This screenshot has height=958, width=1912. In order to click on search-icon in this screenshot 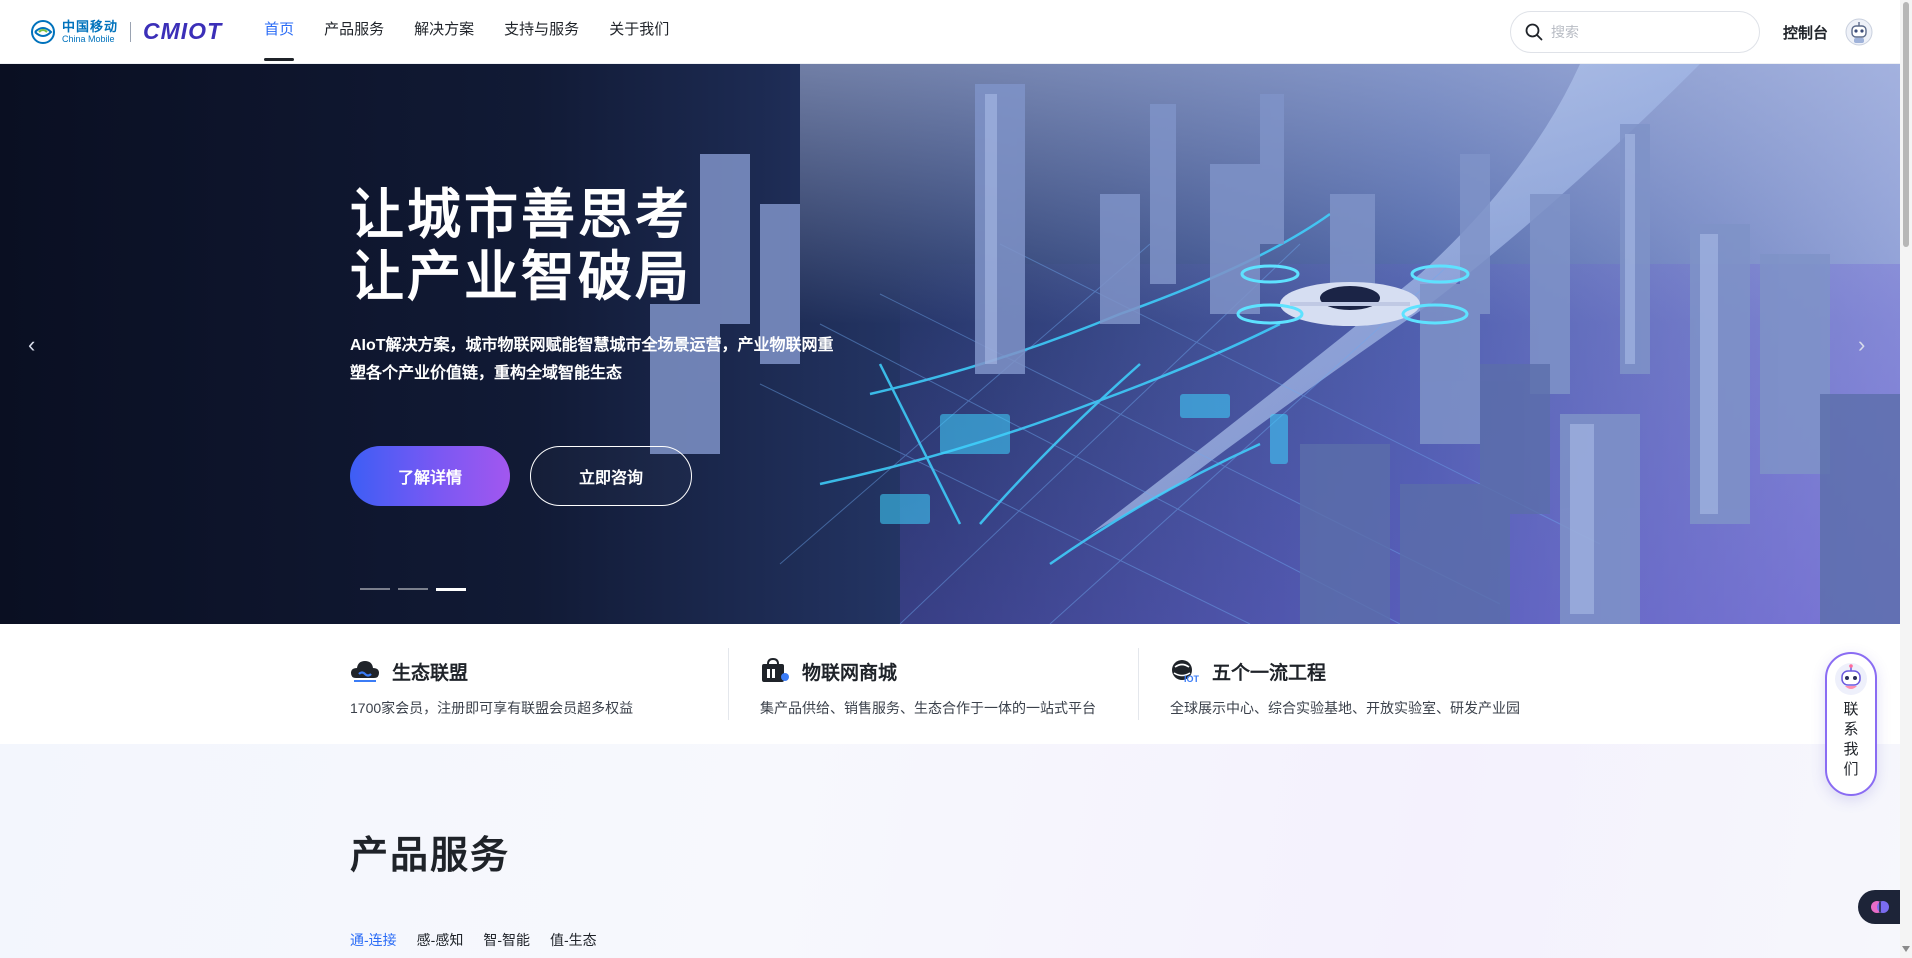, I will do `click(1534, 32)`.